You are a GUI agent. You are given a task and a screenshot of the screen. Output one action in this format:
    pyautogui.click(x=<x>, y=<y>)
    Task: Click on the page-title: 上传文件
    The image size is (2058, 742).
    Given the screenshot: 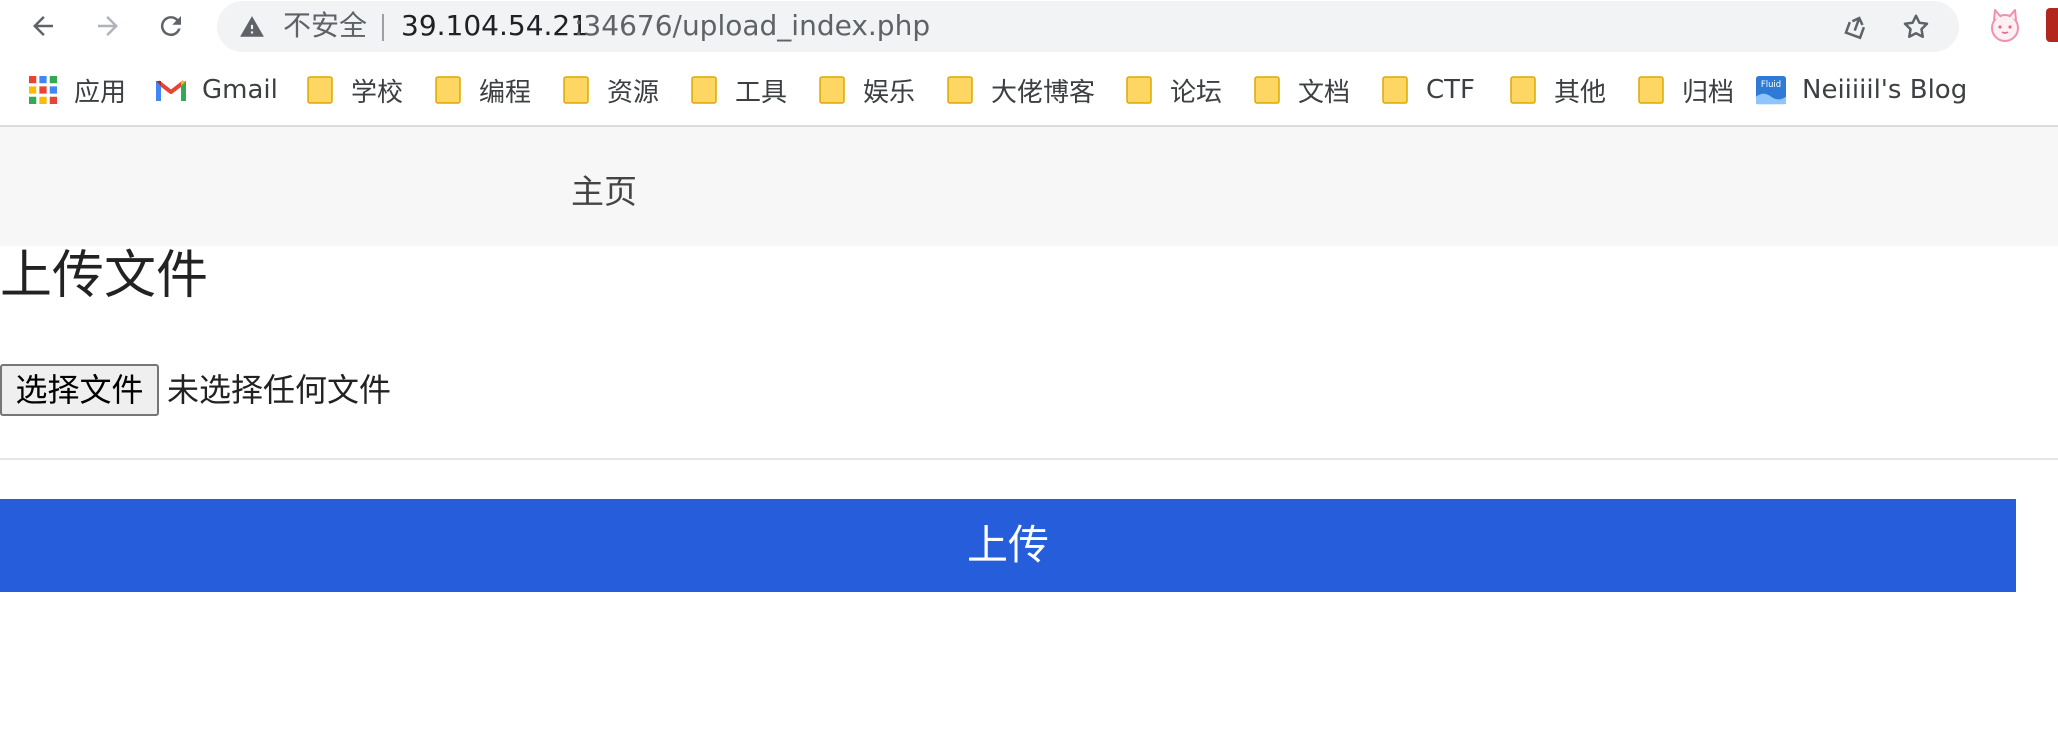 What is the action you would take?
    pyautogui.click(x=104, y=276)
    